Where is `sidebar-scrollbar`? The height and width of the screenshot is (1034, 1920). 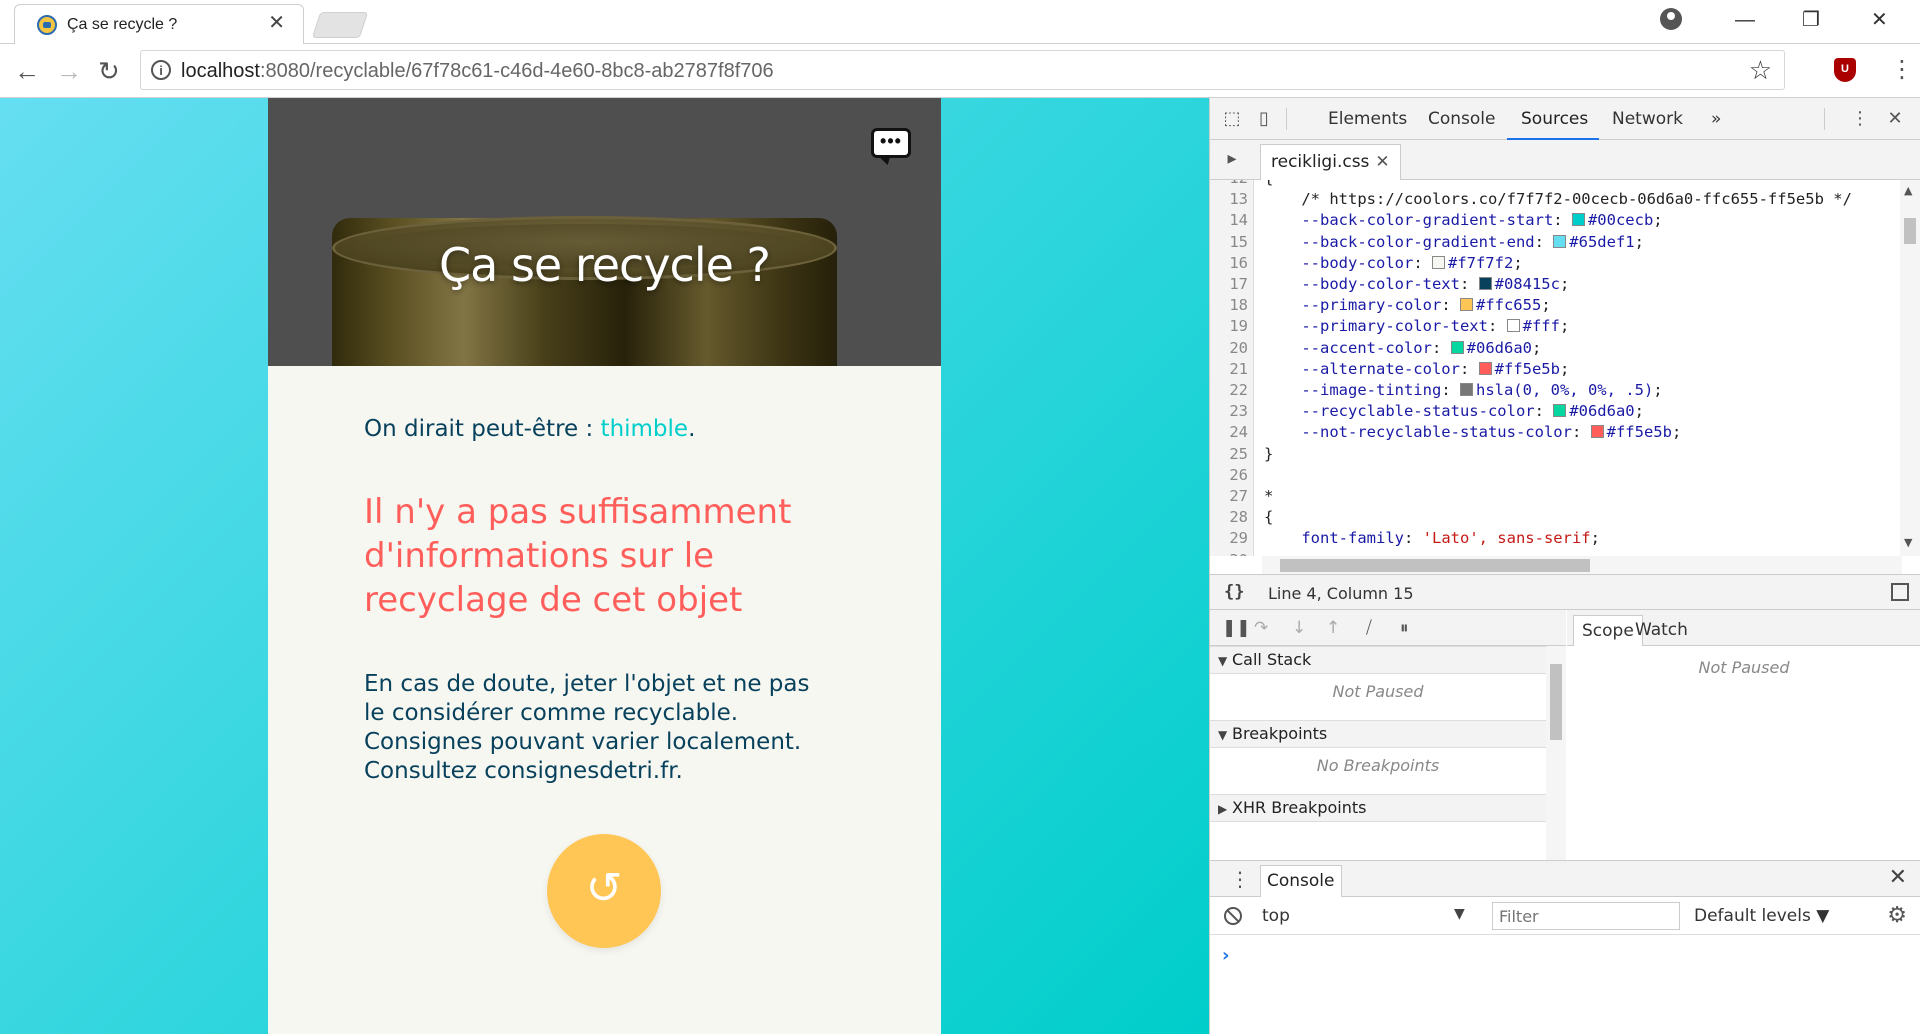 sidebar-scrollbar is located at coordinates (1556, 753).